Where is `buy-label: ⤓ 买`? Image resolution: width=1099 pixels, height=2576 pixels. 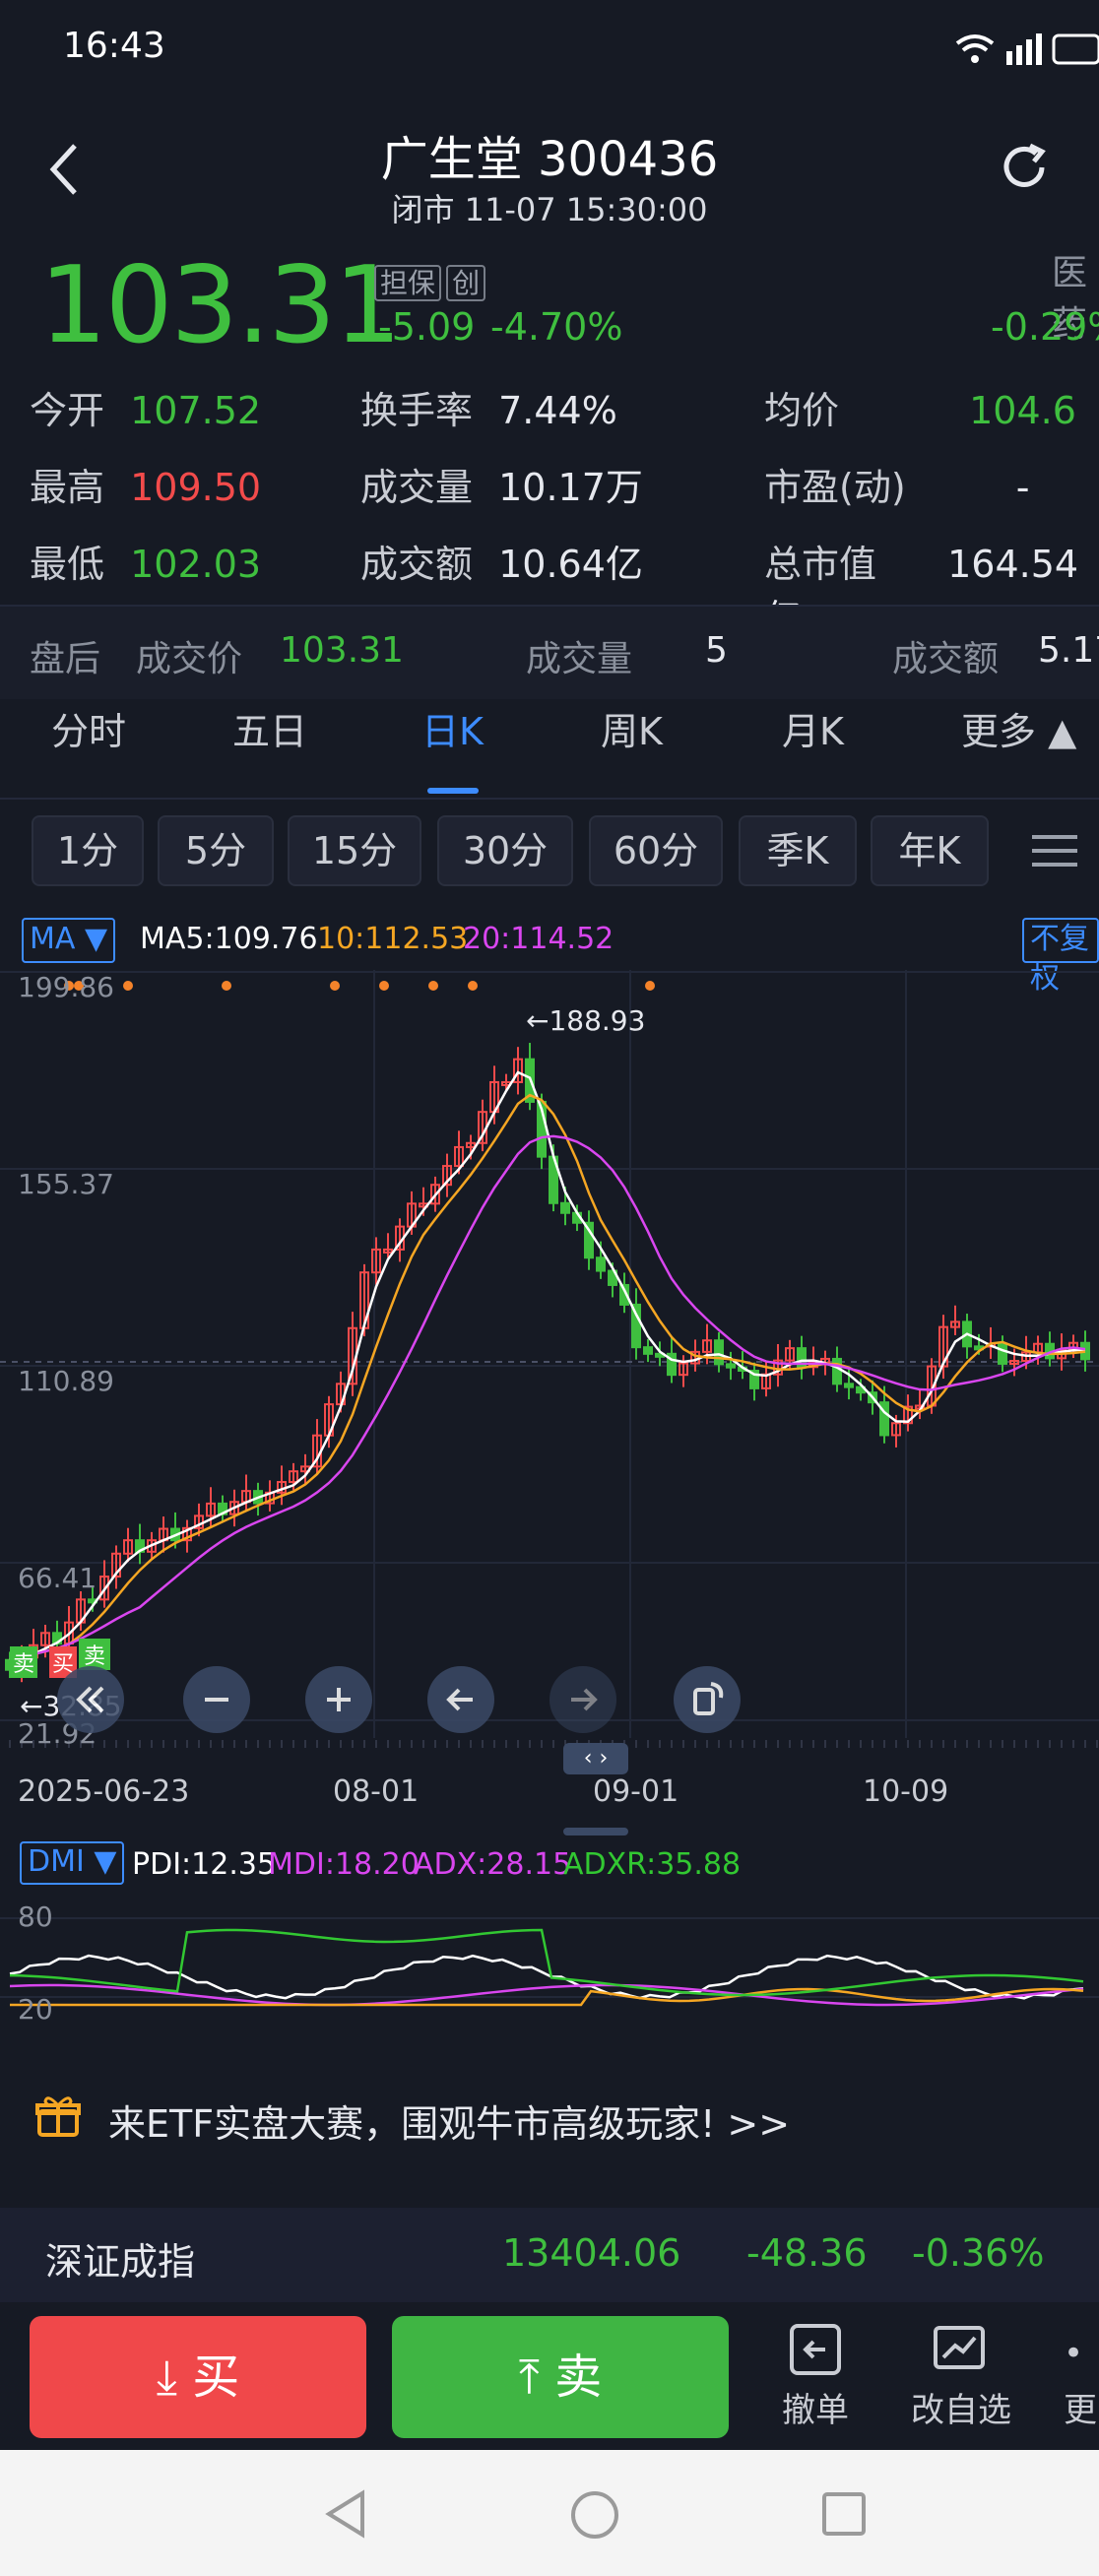 buy-label: ⤓ 买 is located at coordinates (198, 2377).